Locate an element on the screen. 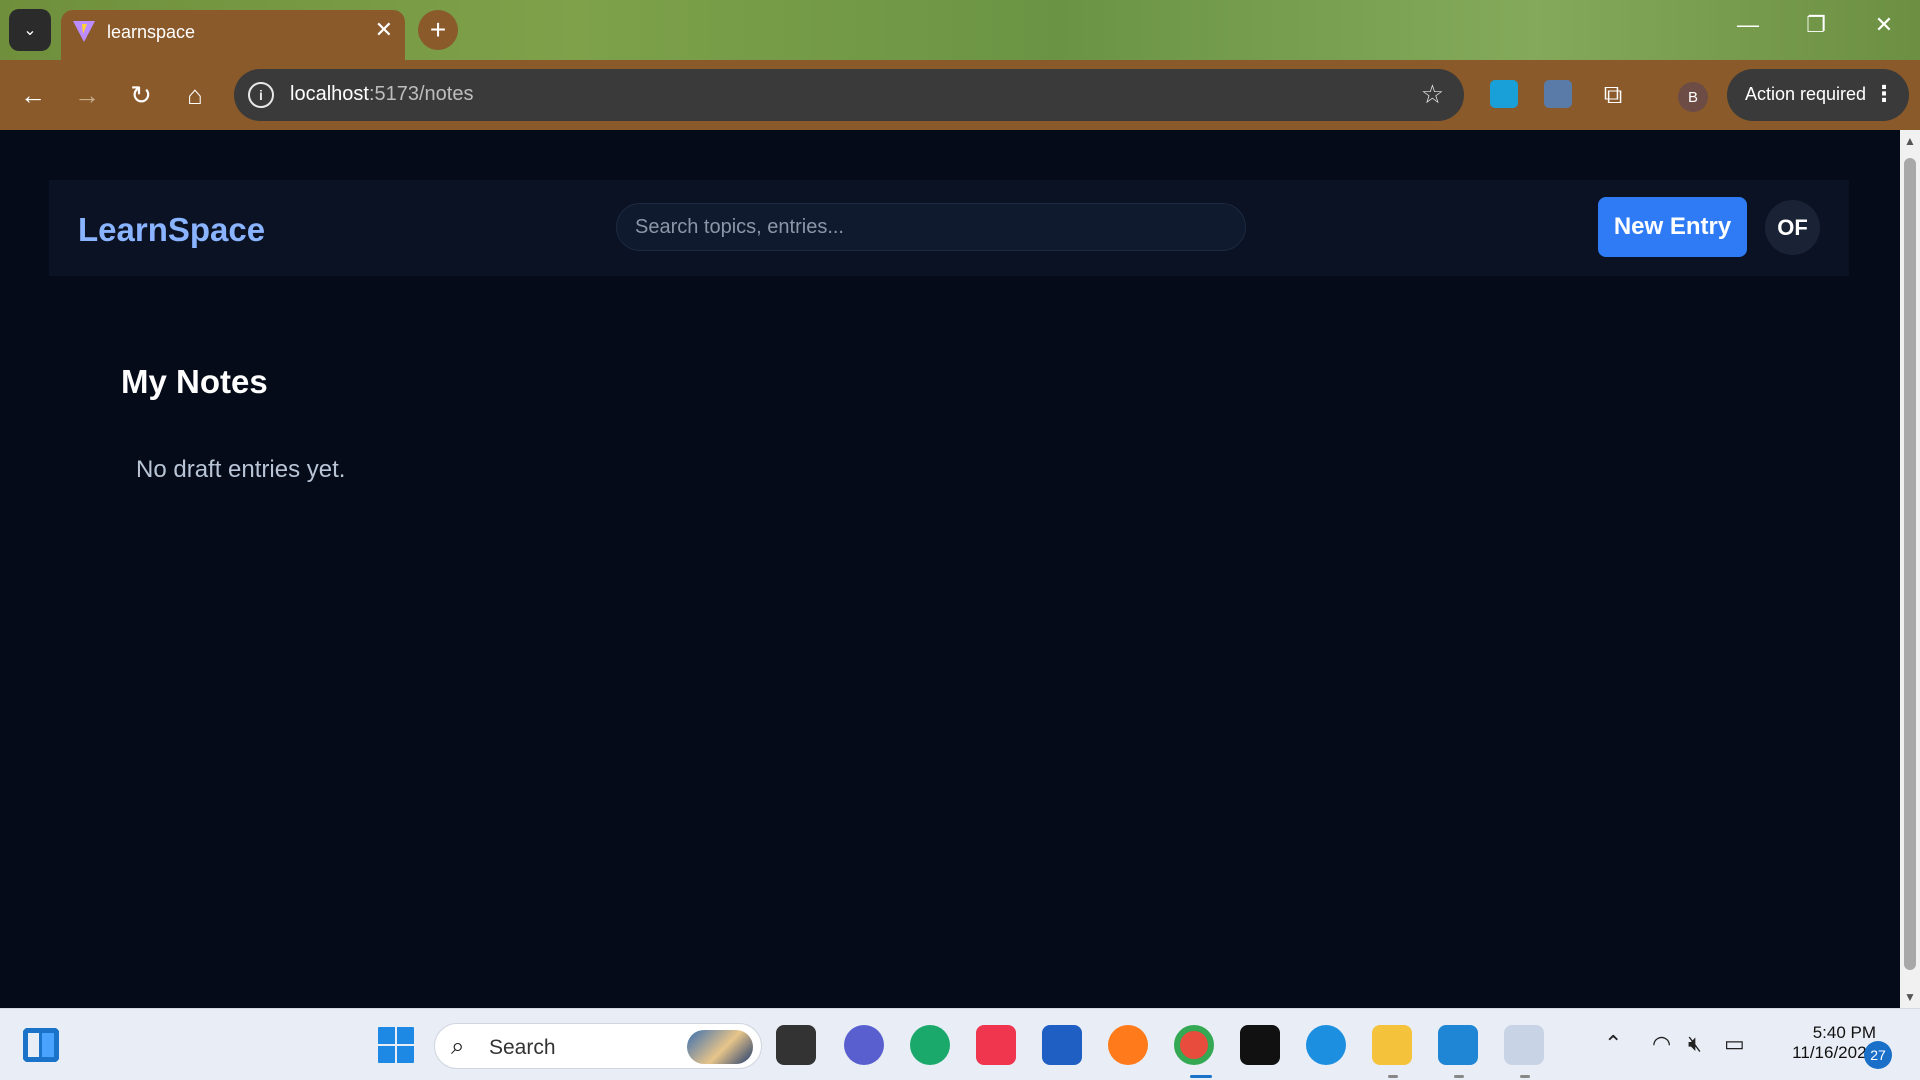 Image resolution: width=1920 pixels, height=1080 pixels. more-menu-icon: ⋮ is located at coordinates (1884, 93).